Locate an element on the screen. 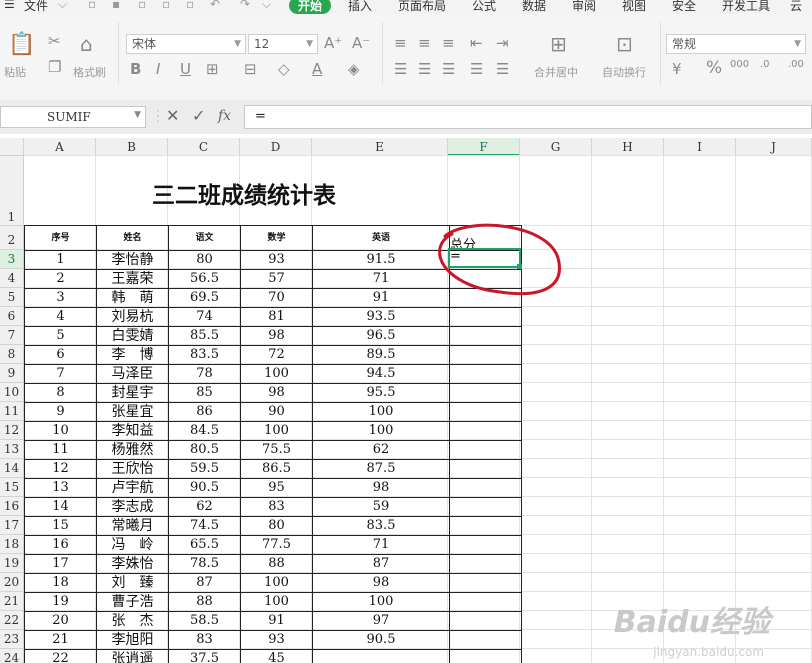 Image resolution: width=812 pixels, height=663 pixels. format-painter-icon: ⌂ is located at coordinates (86, 44).